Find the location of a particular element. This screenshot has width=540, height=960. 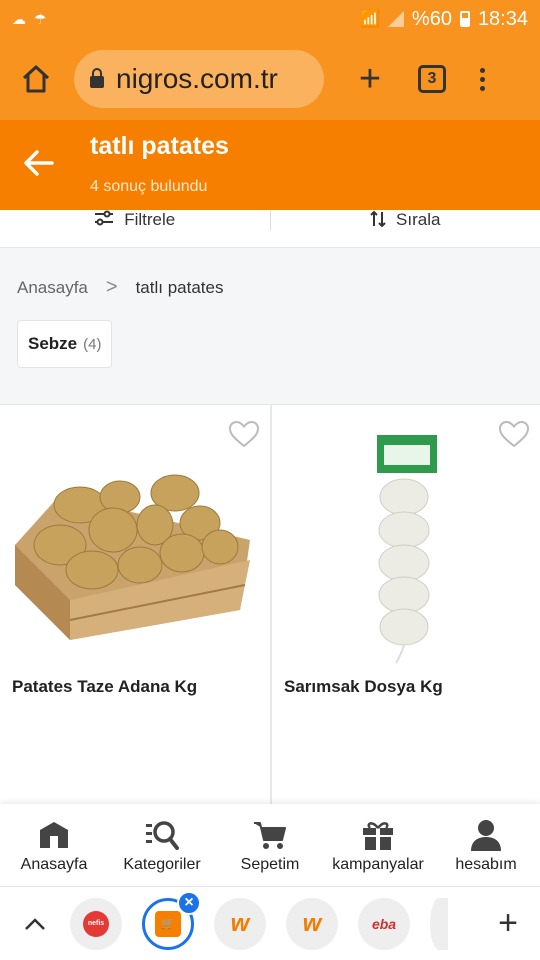

eba-logo-icon: eba is located at coordinates (384, 924).